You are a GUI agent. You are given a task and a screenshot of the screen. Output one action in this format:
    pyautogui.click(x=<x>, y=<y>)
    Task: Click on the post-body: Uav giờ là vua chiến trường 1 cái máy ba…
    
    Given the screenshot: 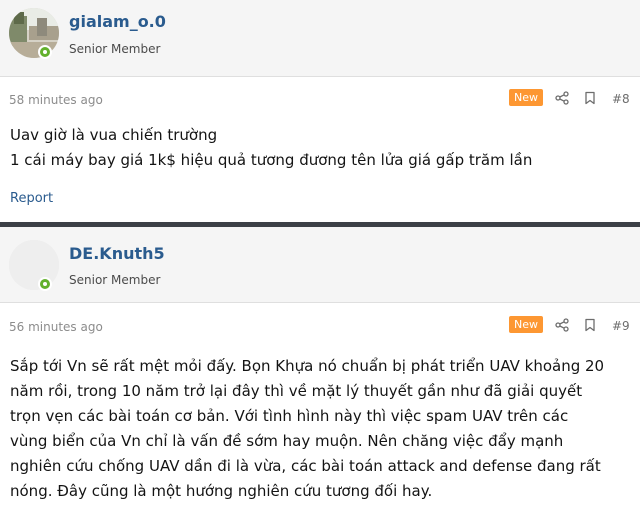 What is the action you would take?
    pyautogui.click(x=320, y=148)
    